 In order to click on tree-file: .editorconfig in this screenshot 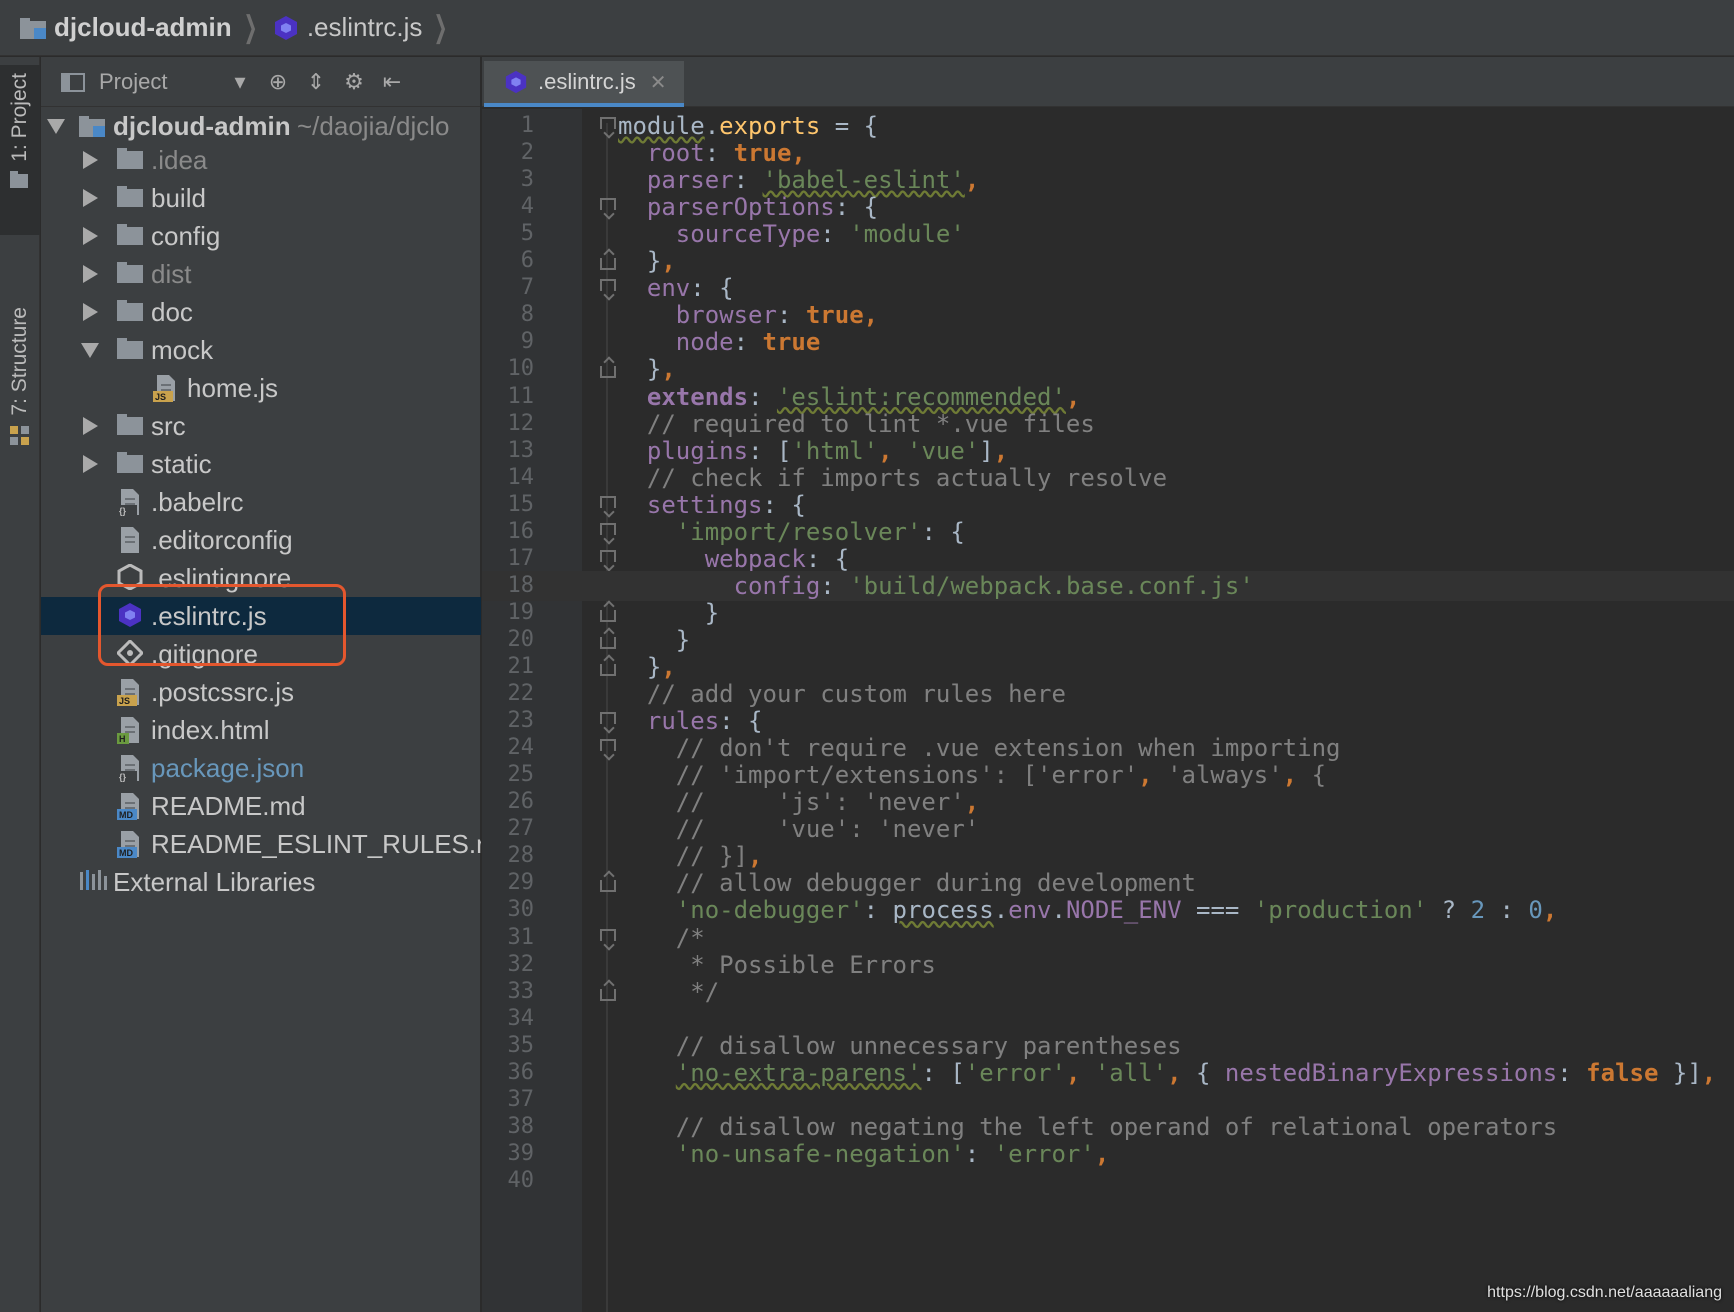, I will do `click(261, 540)`.